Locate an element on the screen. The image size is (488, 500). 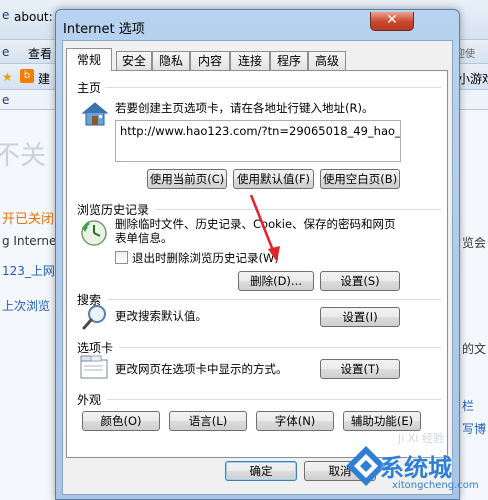
red-arrow-annotation is located at coordinates (264, 228).